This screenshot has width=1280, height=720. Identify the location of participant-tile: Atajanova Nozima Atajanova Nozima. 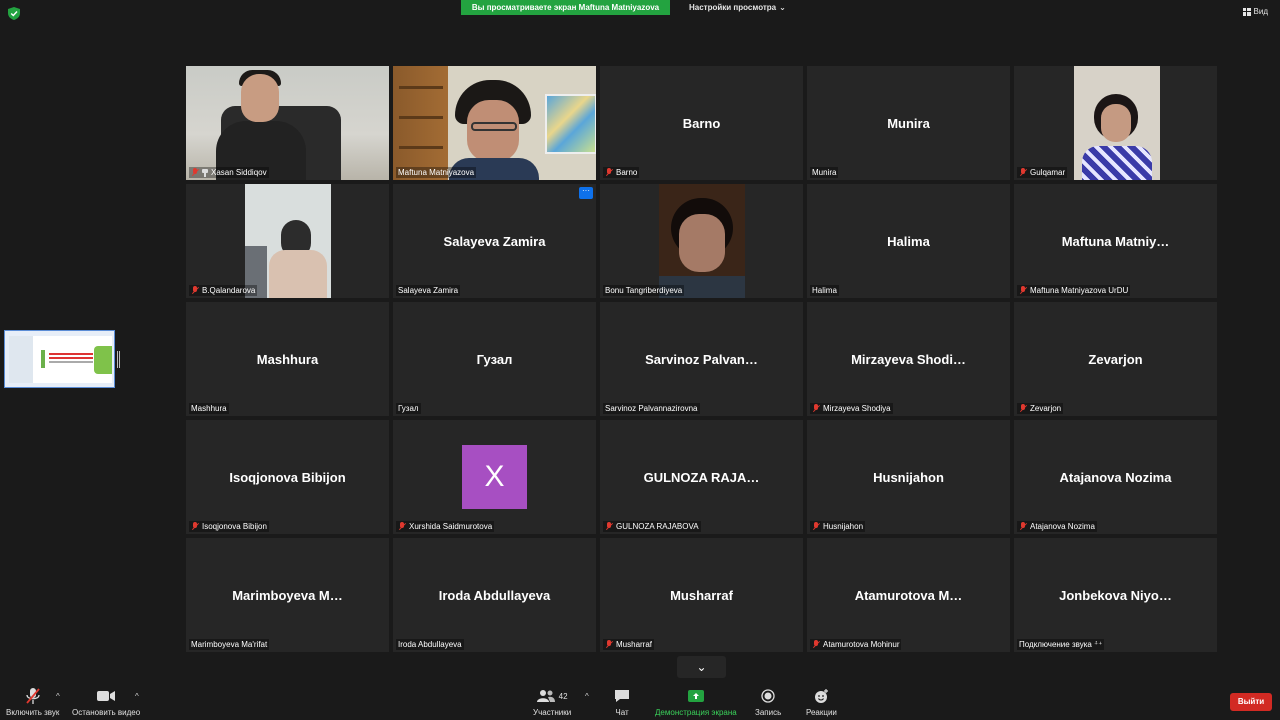
(1115, 477).